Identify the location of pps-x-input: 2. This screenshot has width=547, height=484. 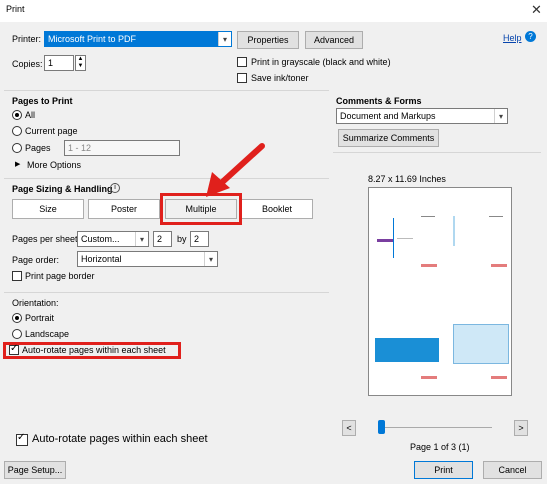
(162, 239).